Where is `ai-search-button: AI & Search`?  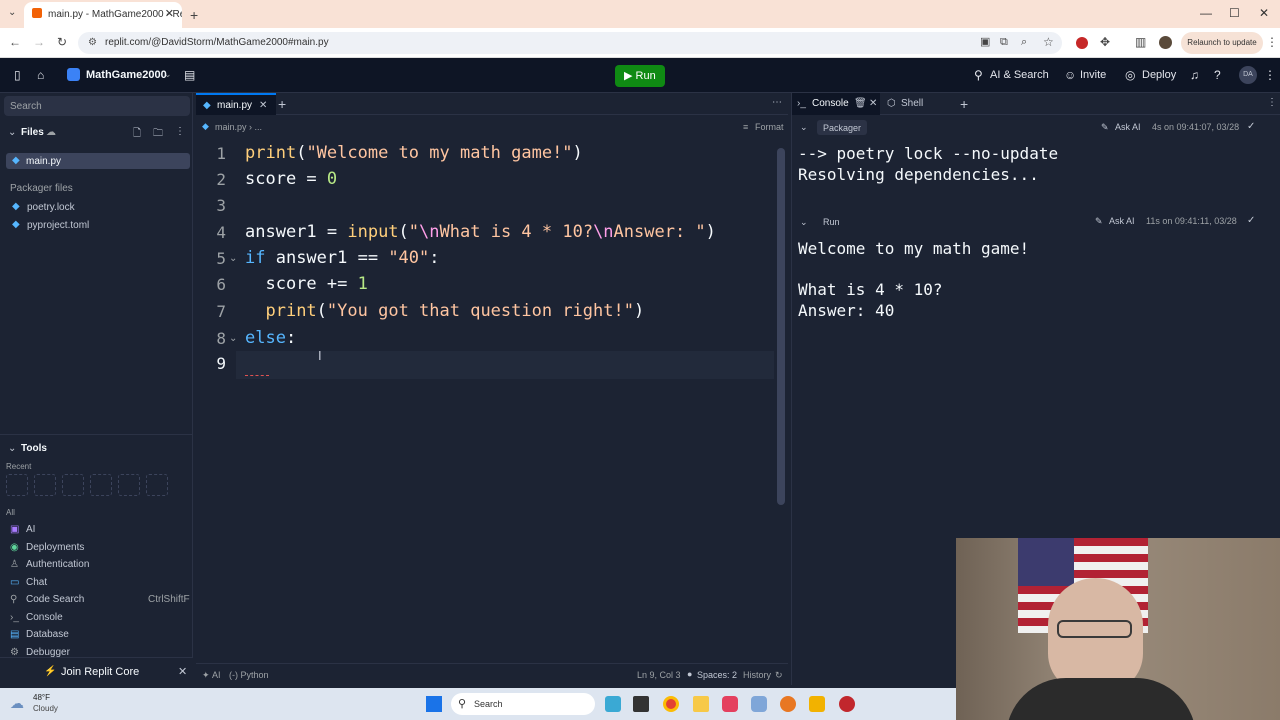 ai-search-button: AI & Search is located at coordinates (1019, 75).